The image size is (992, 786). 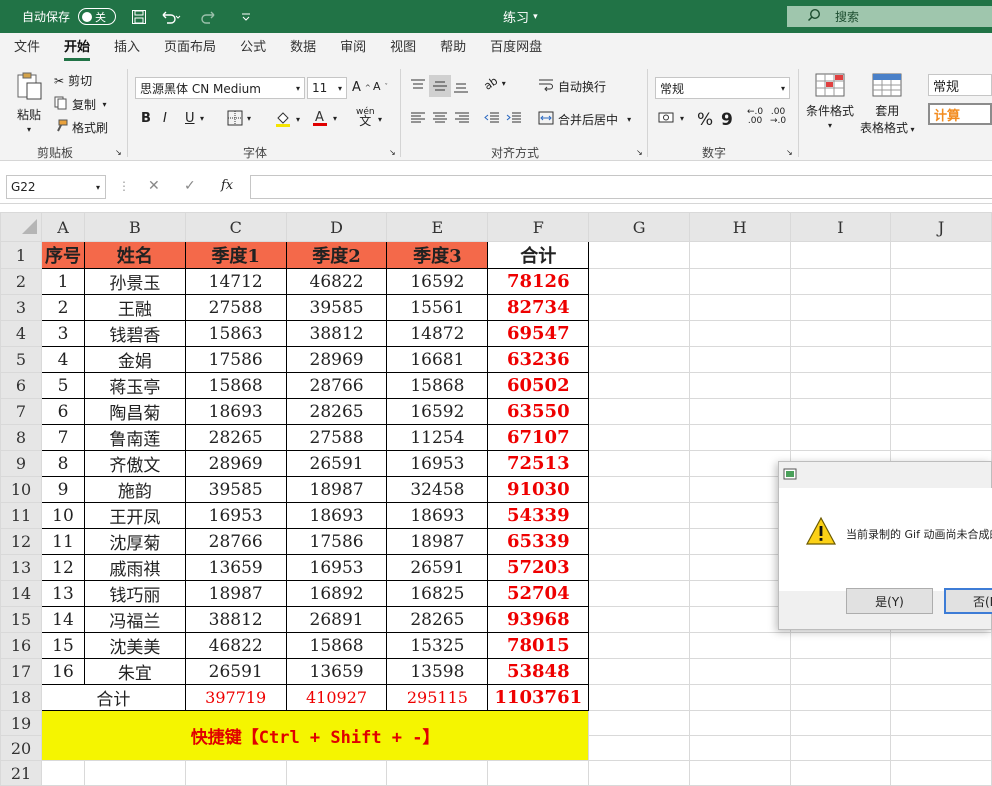 What do you see at coordinates (21, 541) in the screenshot?
I see `row-header: 12` at bounding box center [21, 541].